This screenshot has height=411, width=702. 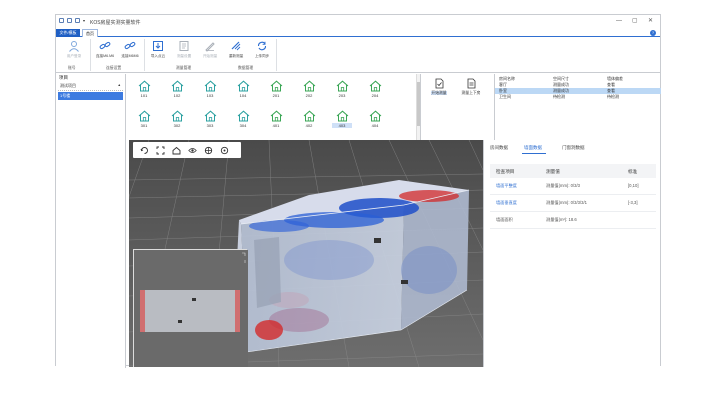 I want to click on room-label: 102, so click(x=177, y=95).